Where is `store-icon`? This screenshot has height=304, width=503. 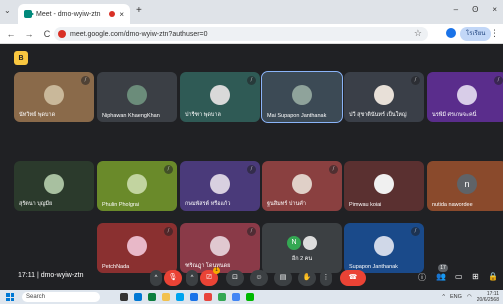 store-icon is located at coordinates (152, 297).